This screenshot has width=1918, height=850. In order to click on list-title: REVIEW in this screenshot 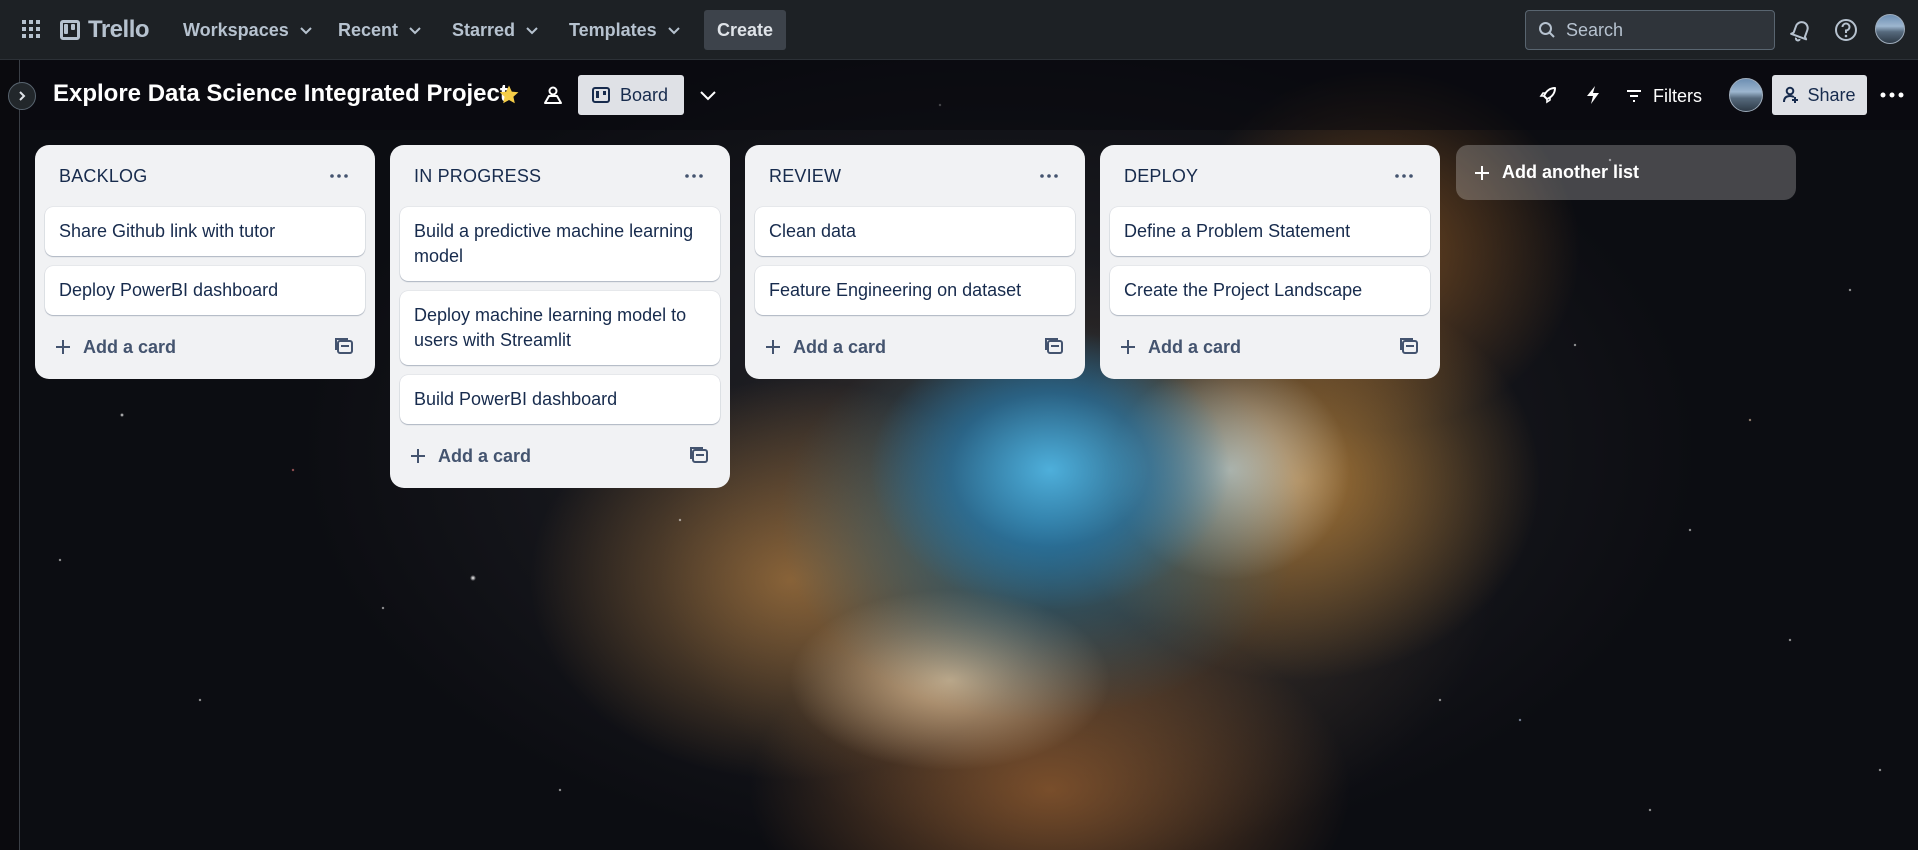, I will do `click(805, 176)`.